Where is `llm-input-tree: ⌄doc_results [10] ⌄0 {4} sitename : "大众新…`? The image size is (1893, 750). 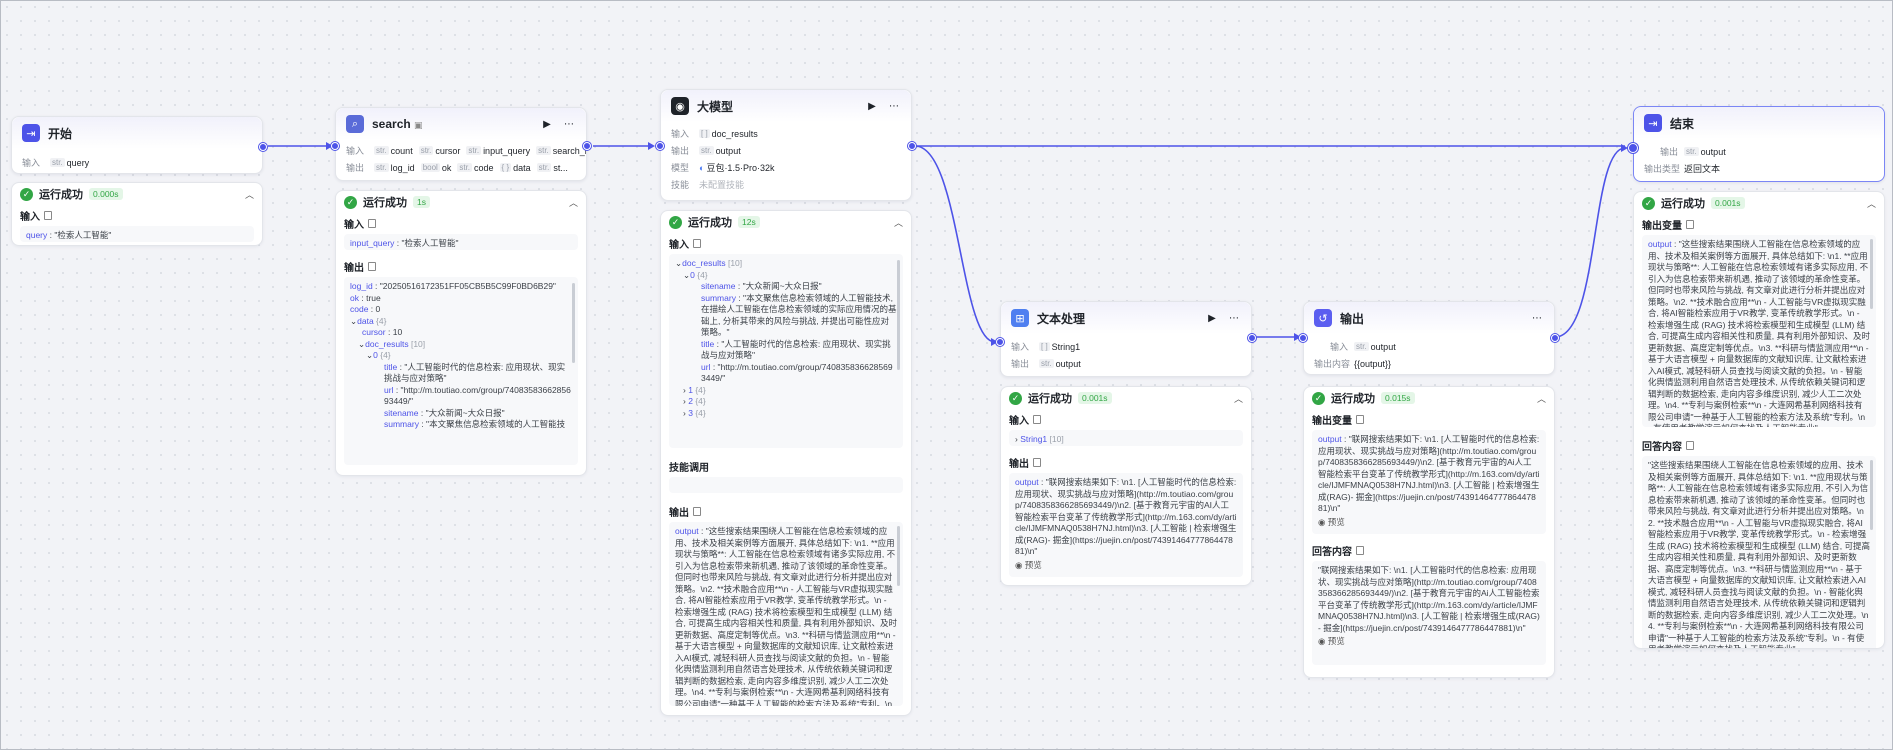 llm-input-tree: ⌄doc_results [10] ⌄0 {4} sitename : "大众新… is located at coordinates (786, 351).